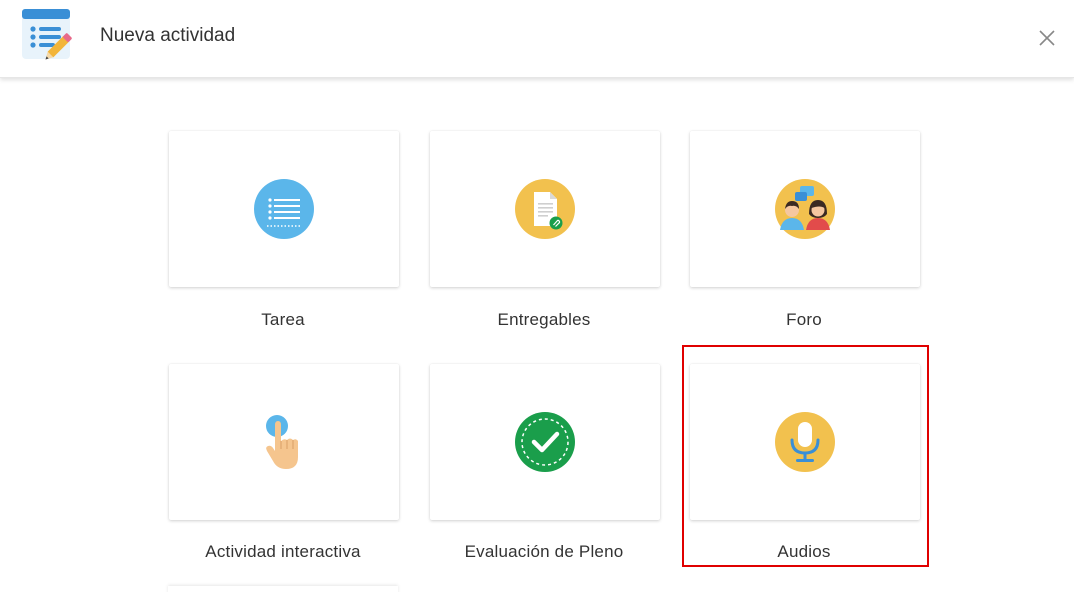 The height and width of the screenshot is (592, 1074). What do you see at coordinates (283, 319) in the screenshot?
I see `activity-label-tarea: Tarea` at bounding box center [283, 319].